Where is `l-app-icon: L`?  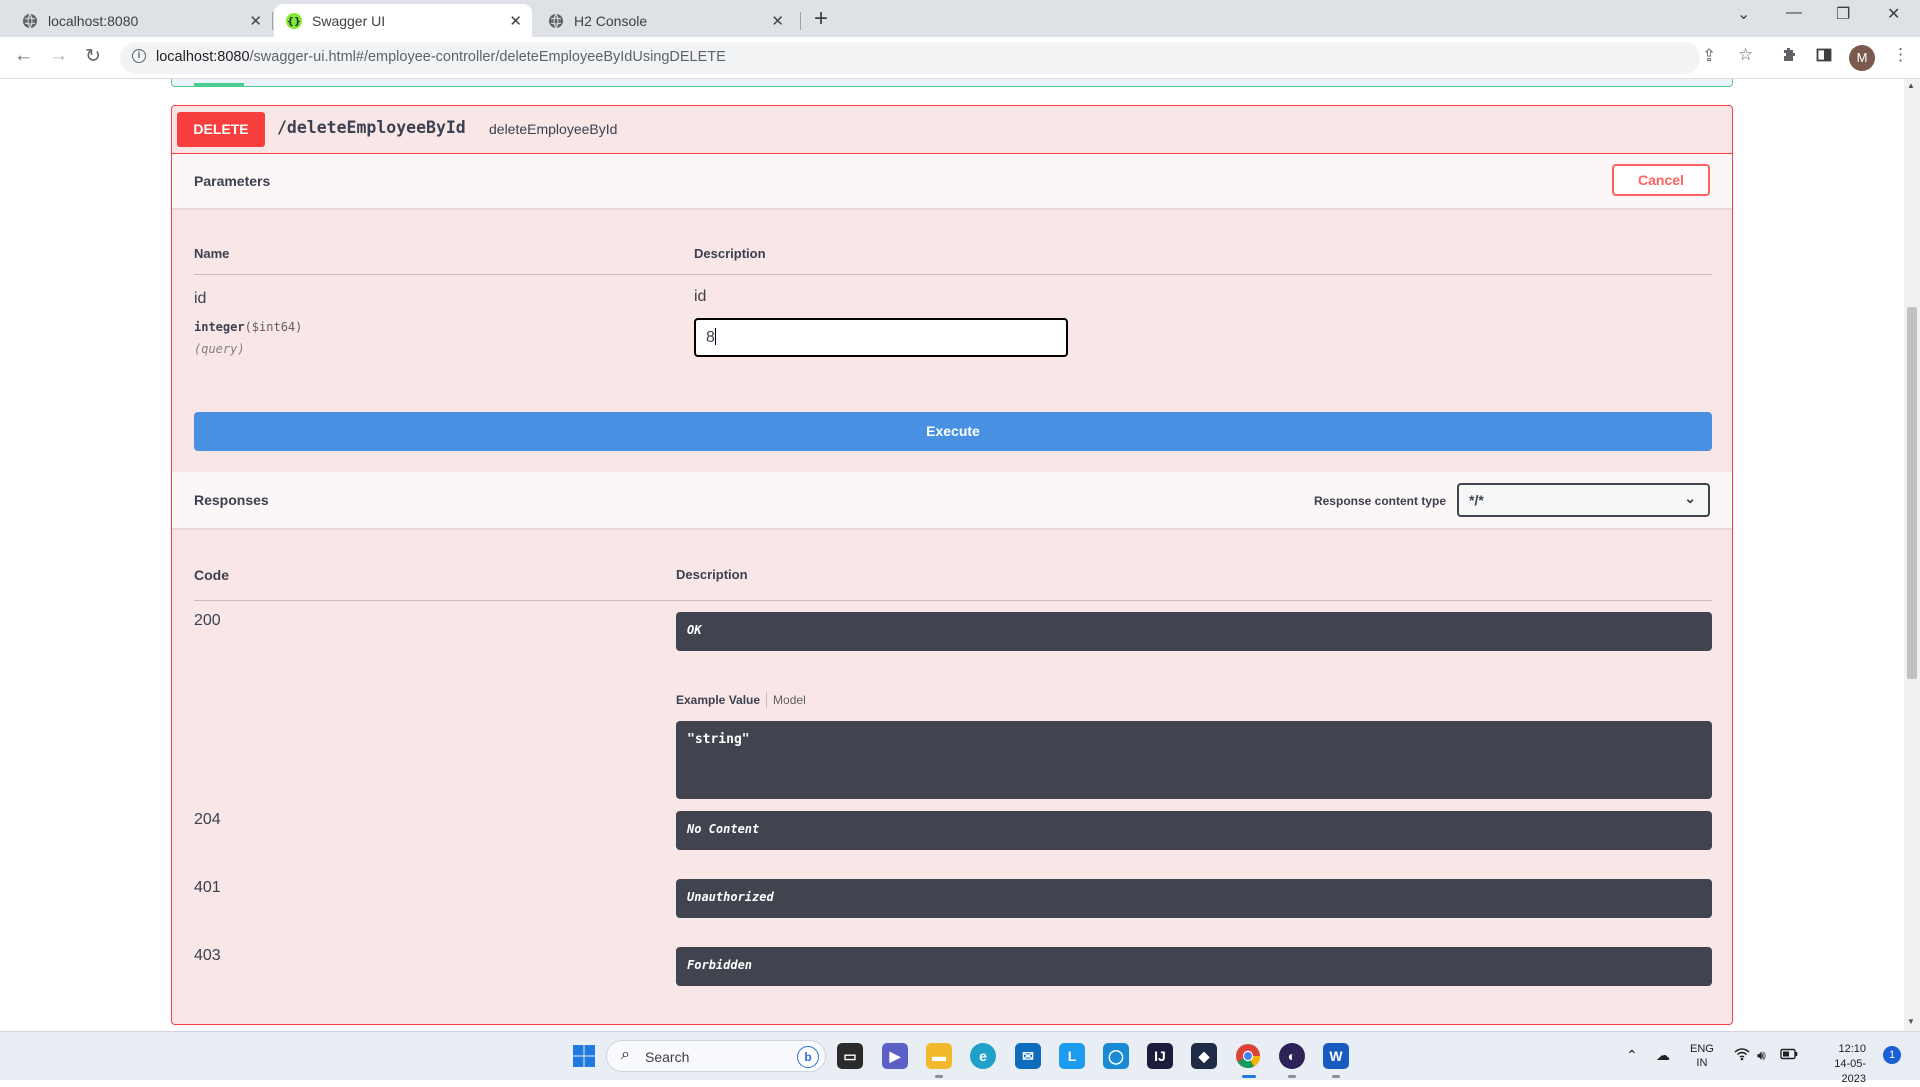 l-app-icon: L is located at coordinates (1072, 1056).